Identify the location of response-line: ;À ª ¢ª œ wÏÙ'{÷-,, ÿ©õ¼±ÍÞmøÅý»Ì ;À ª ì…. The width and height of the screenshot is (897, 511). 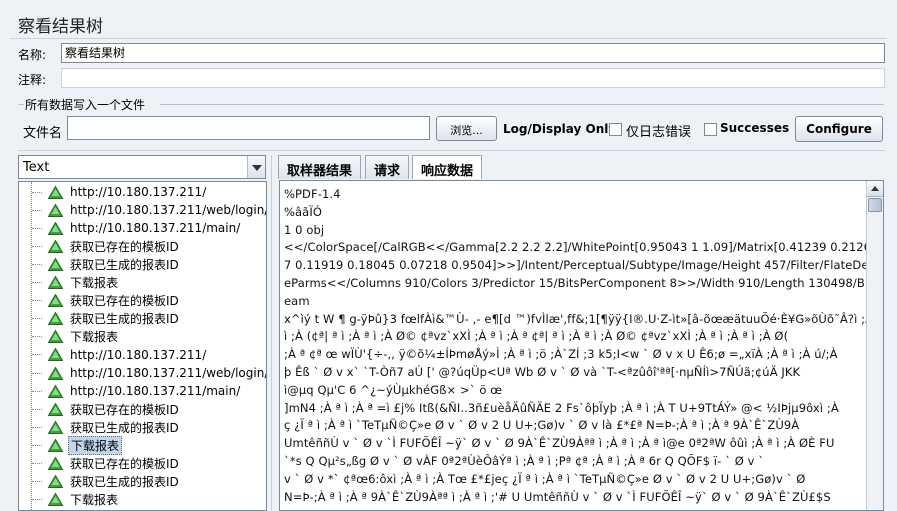
(561, 354).